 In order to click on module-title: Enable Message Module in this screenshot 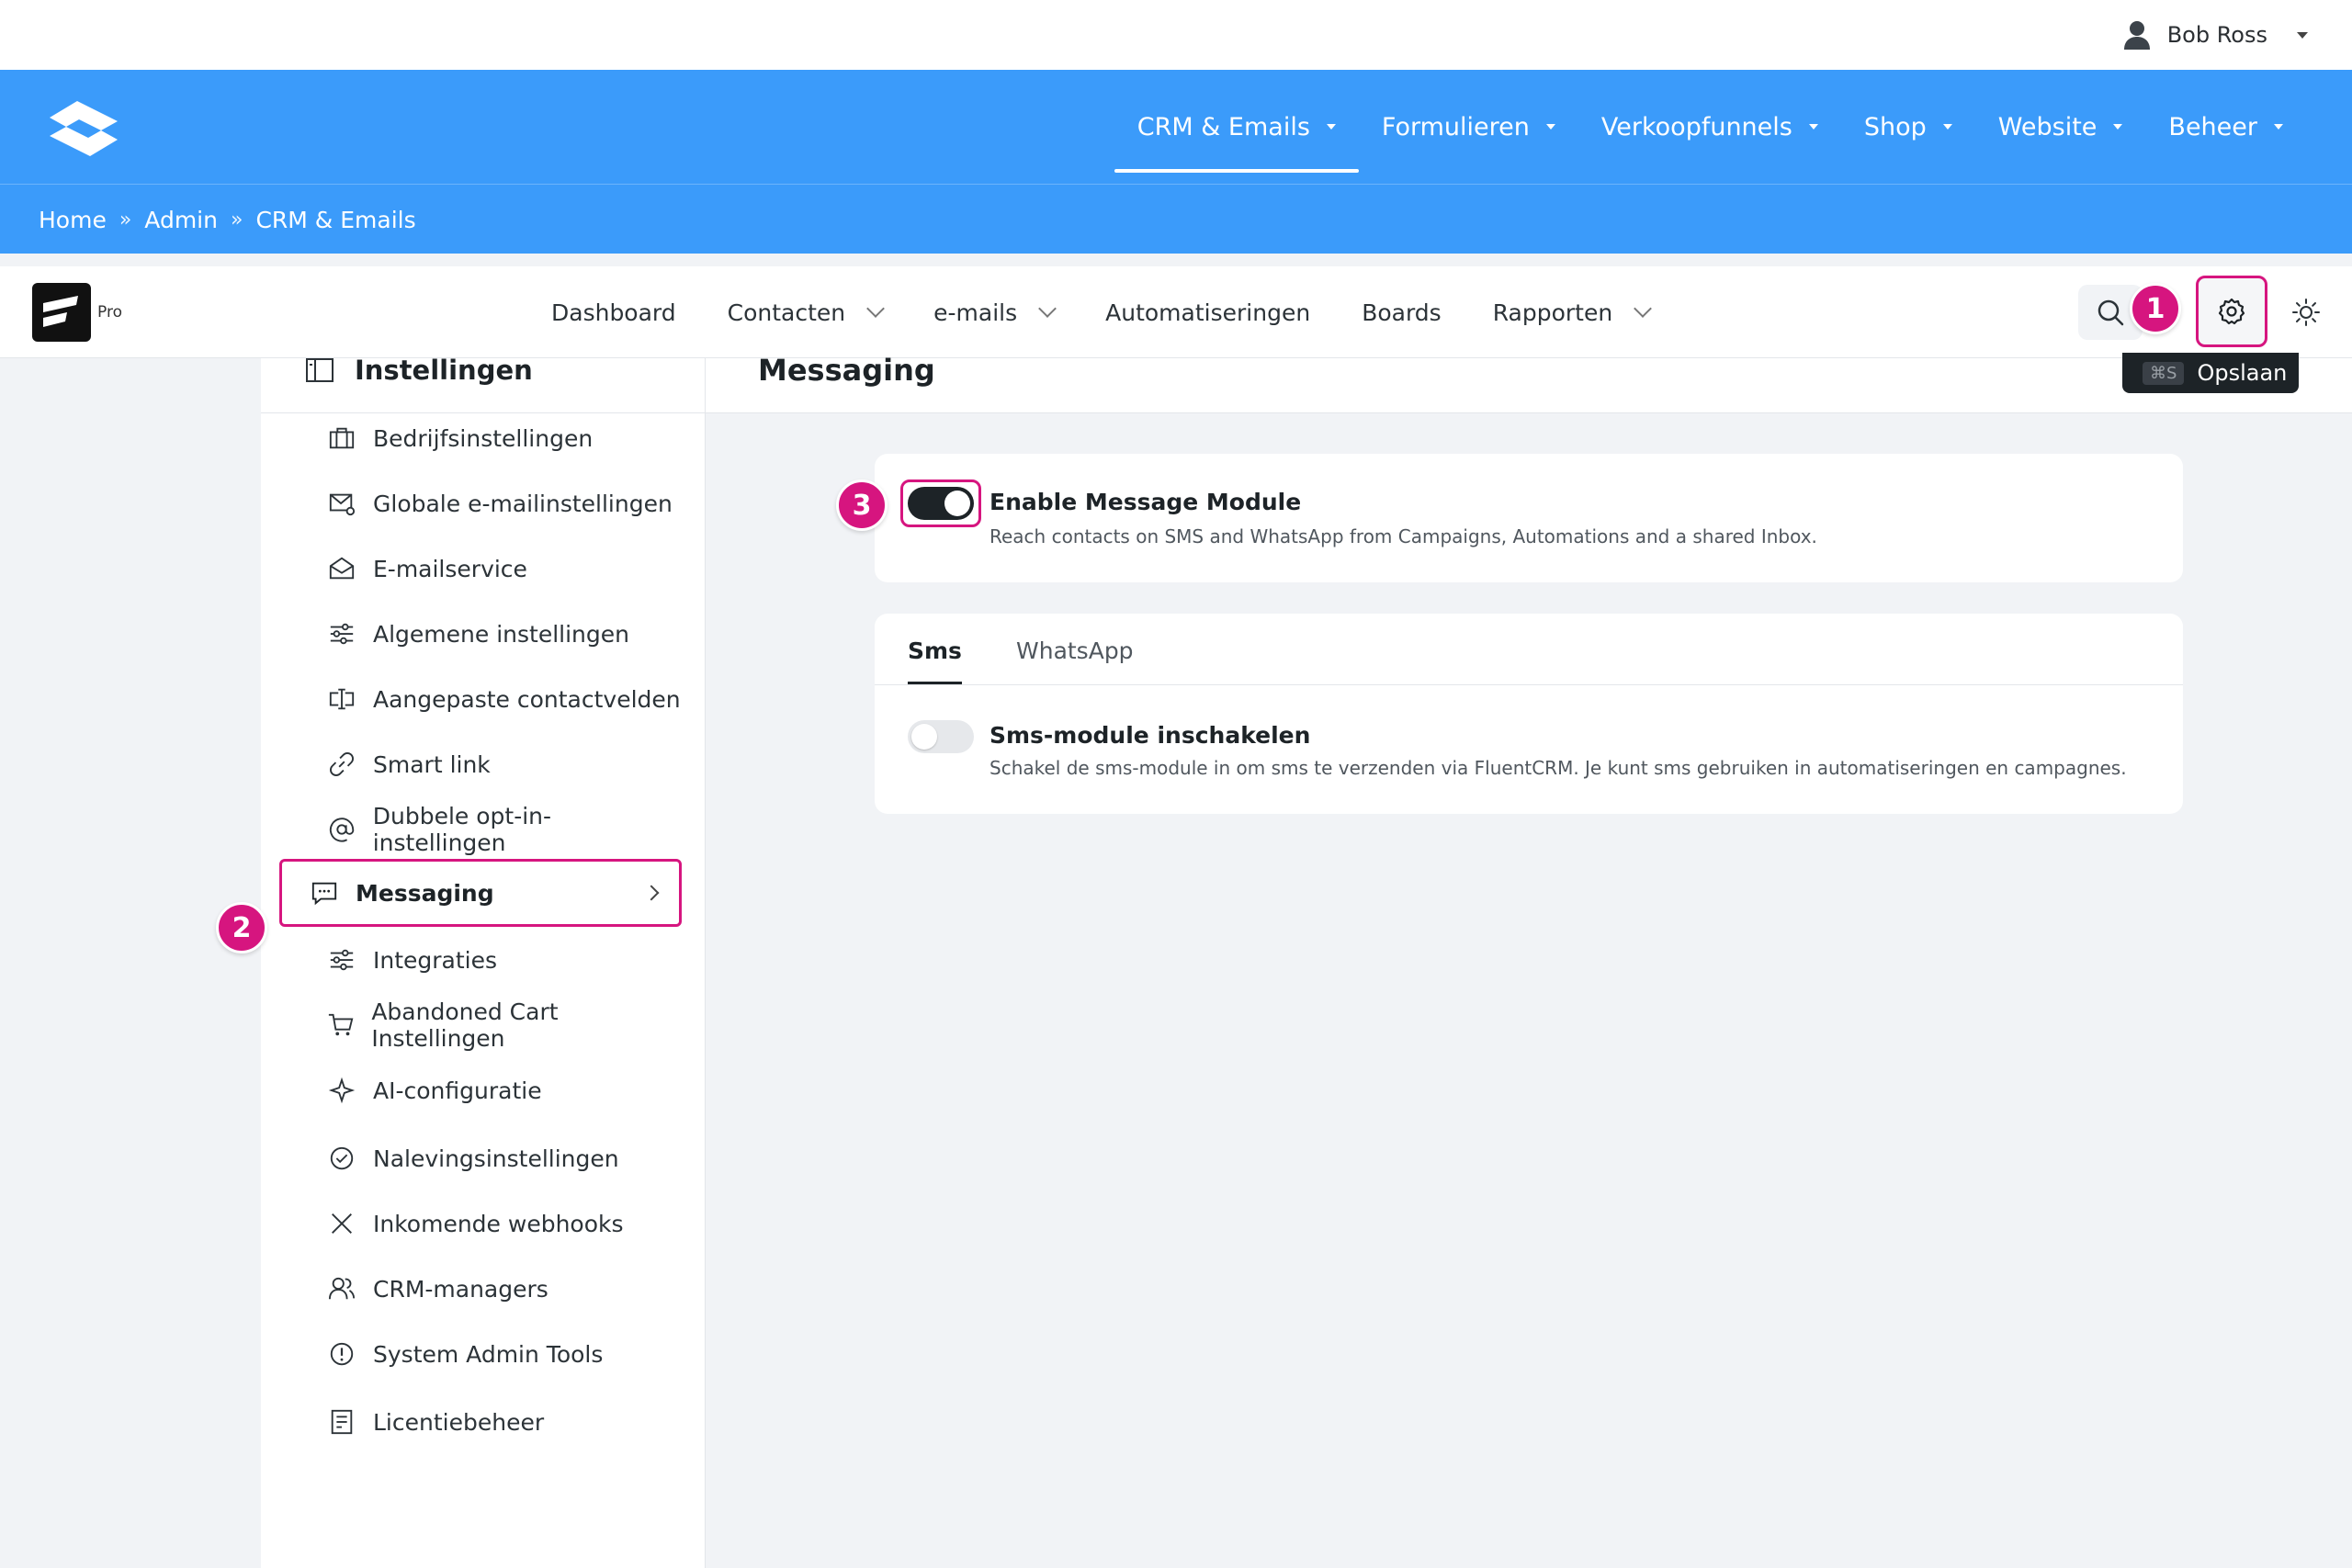, I will do `click(1145, 502)`.